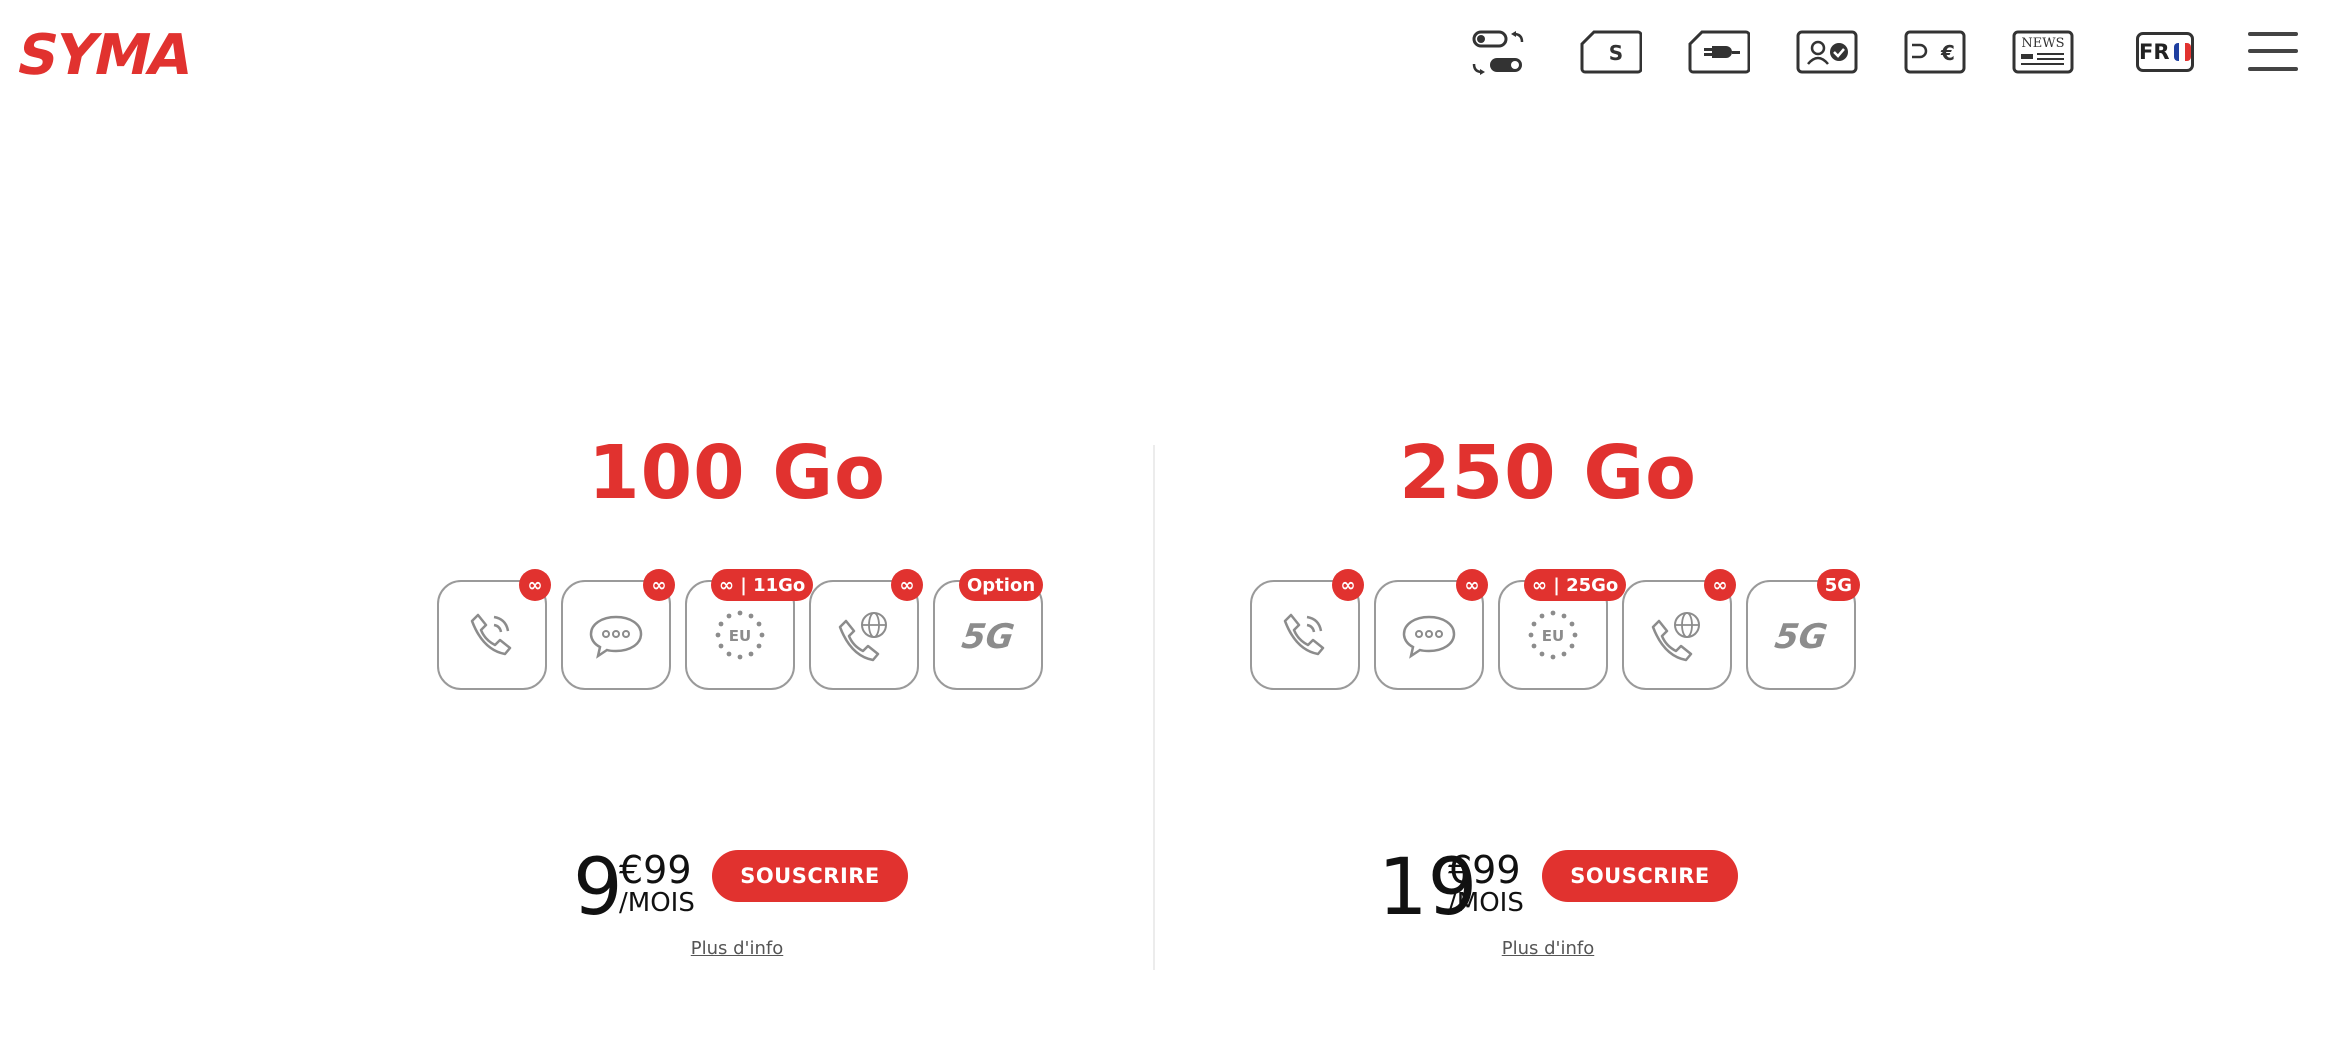 Image resolution: width=2350 pixels, height=1052 pixels. What do you see at coordinates (1175, 55) in the screenshot?
I see `header: SYMA S € NEWS FR` at bounding box center [1175, 55].